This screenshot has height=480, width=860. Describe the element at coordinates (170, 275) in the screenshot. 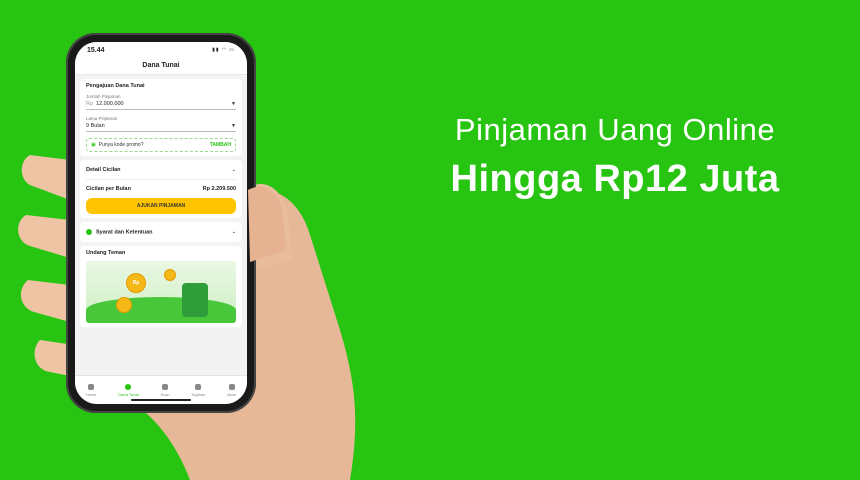

I see `coin-icon` at that location.